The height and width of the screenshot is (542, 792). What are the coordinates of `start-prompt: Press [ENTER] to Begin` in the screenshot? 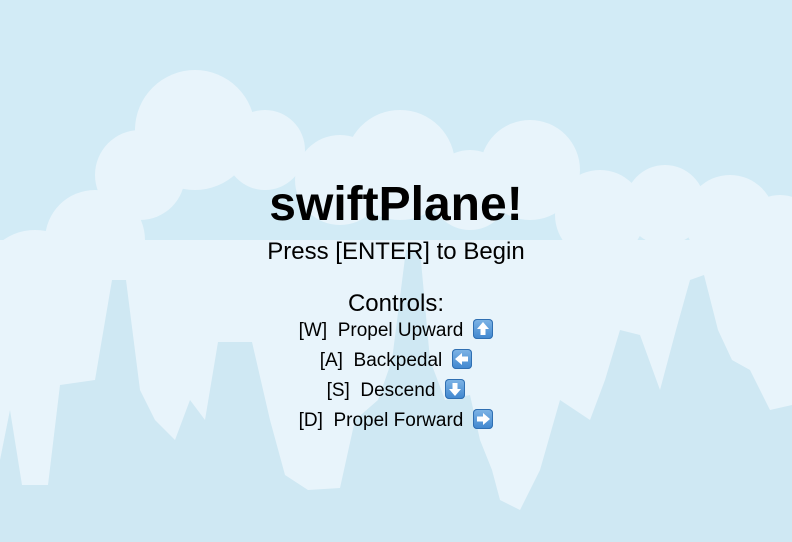 It's located at (396, 251).